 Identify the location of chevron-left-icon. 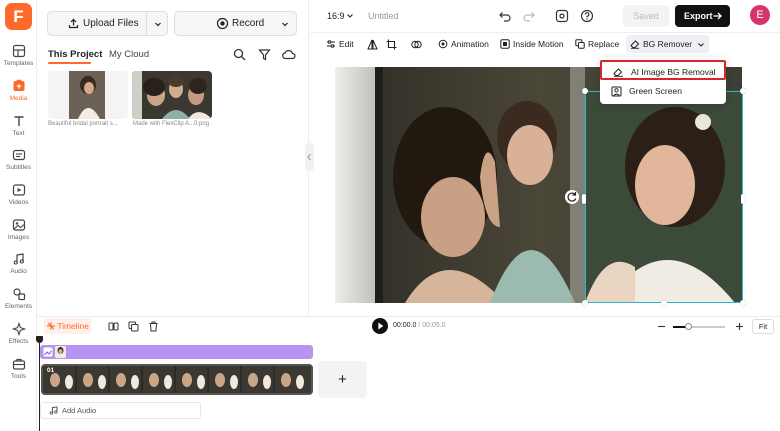
(309, 157).